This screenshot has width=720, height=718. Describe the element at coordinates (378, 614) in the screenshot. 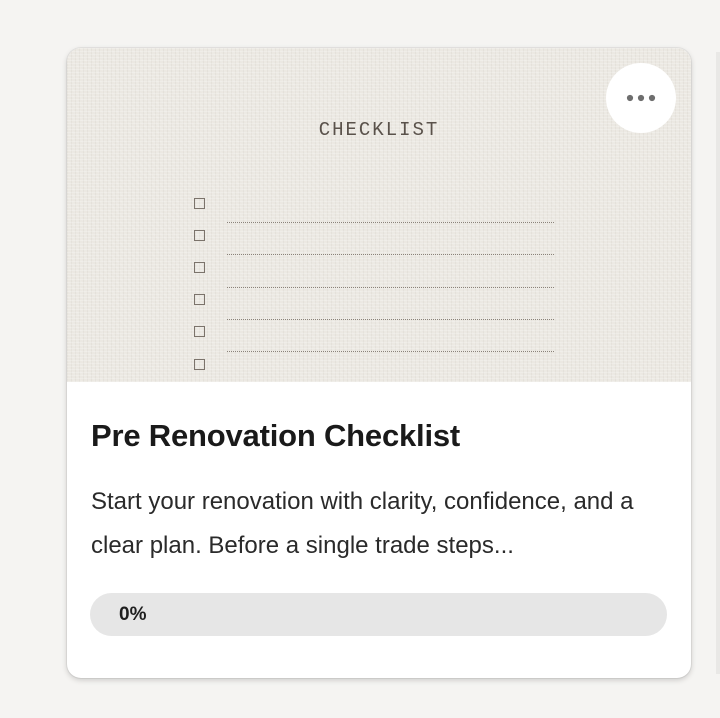

I see `progress-bar: 0%` at that location.